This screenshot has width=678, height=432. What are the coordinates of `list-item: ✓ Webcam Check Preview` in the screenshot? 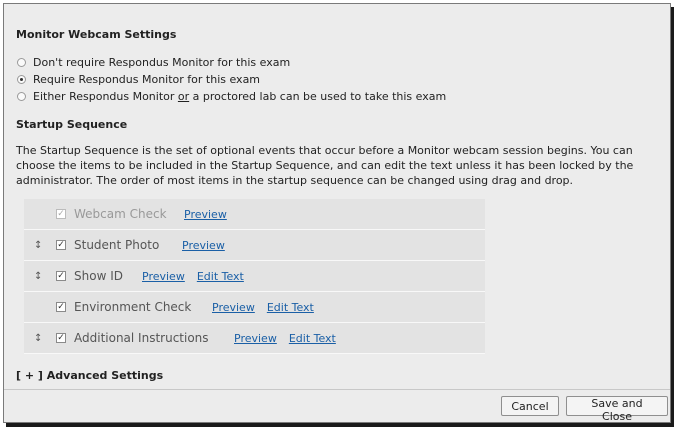 It's located at (254, 214).